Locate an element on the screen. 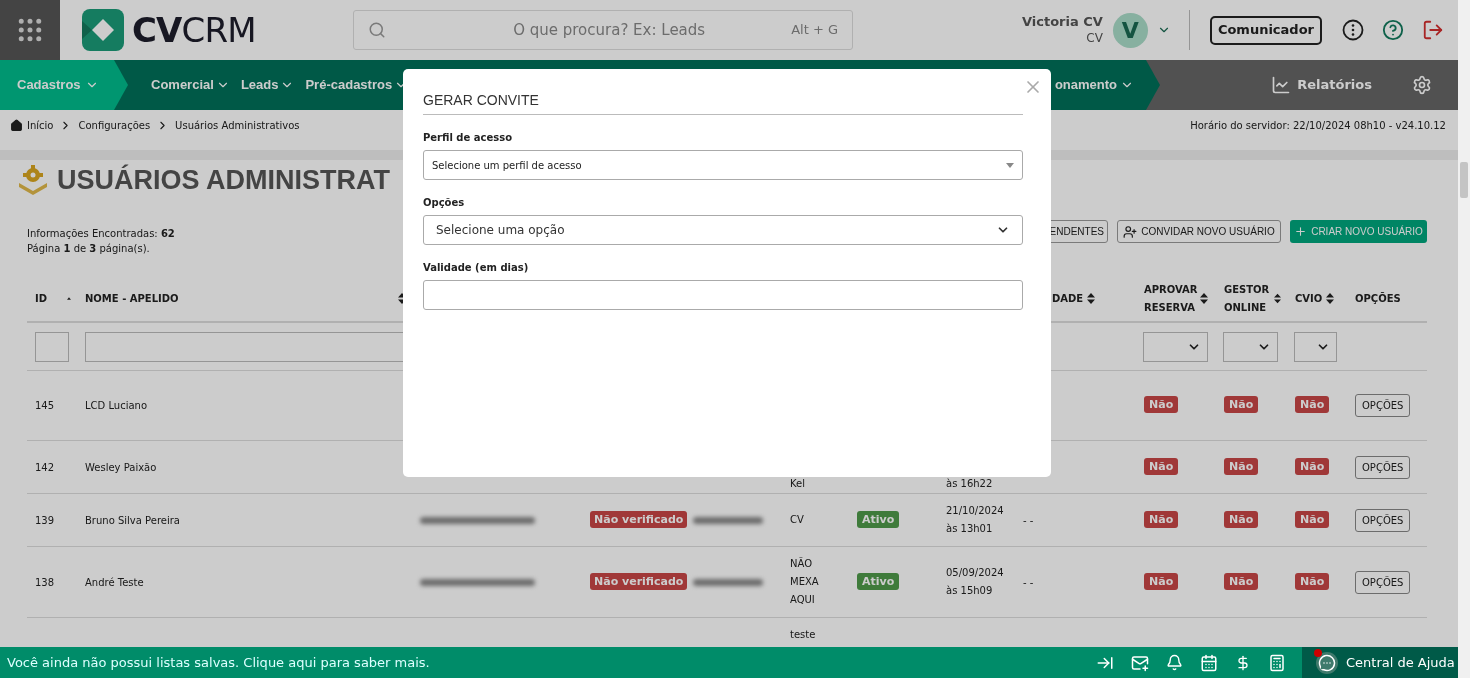  result-summary: Página 1 de 3 página(s). is located at coordinates (89, 249).